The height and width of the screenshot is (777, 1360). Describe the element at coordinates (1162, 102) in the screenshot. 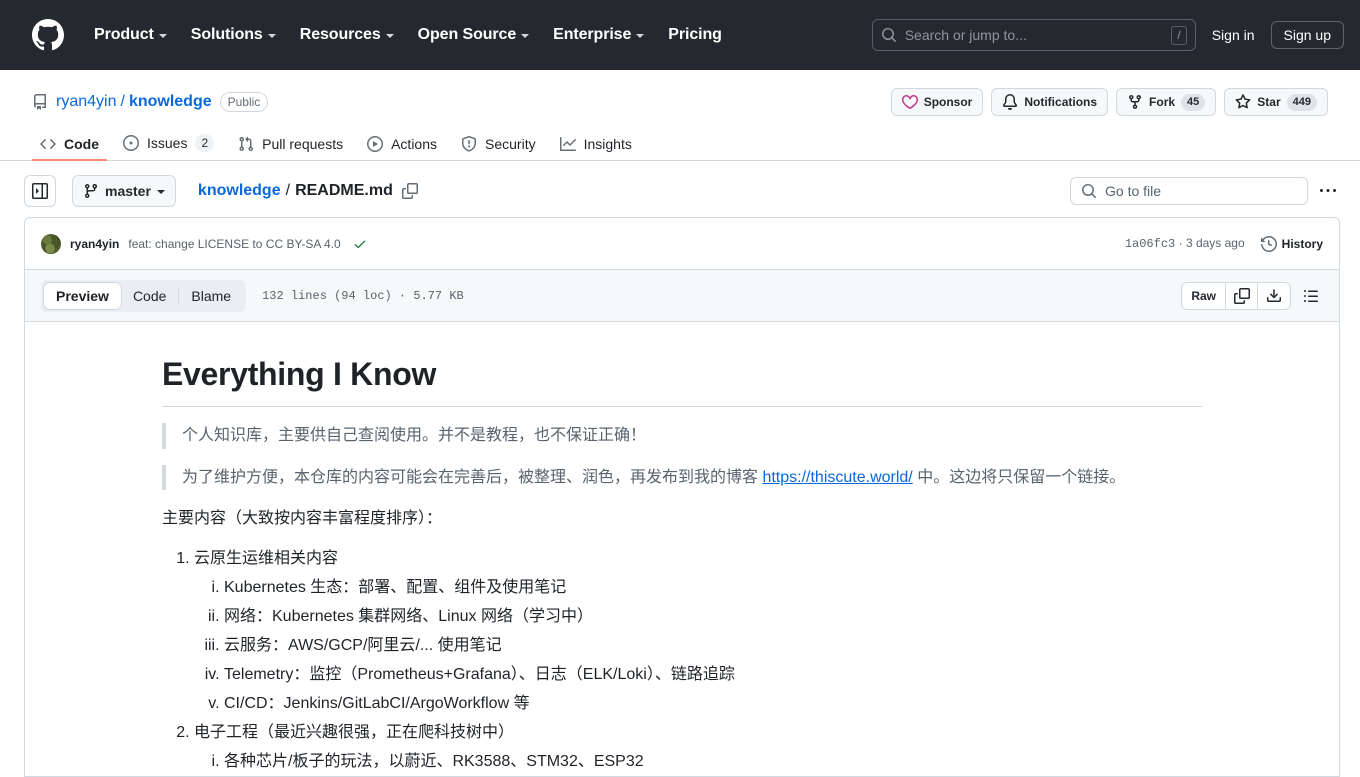

I see `fork-label: Fork` at that location.